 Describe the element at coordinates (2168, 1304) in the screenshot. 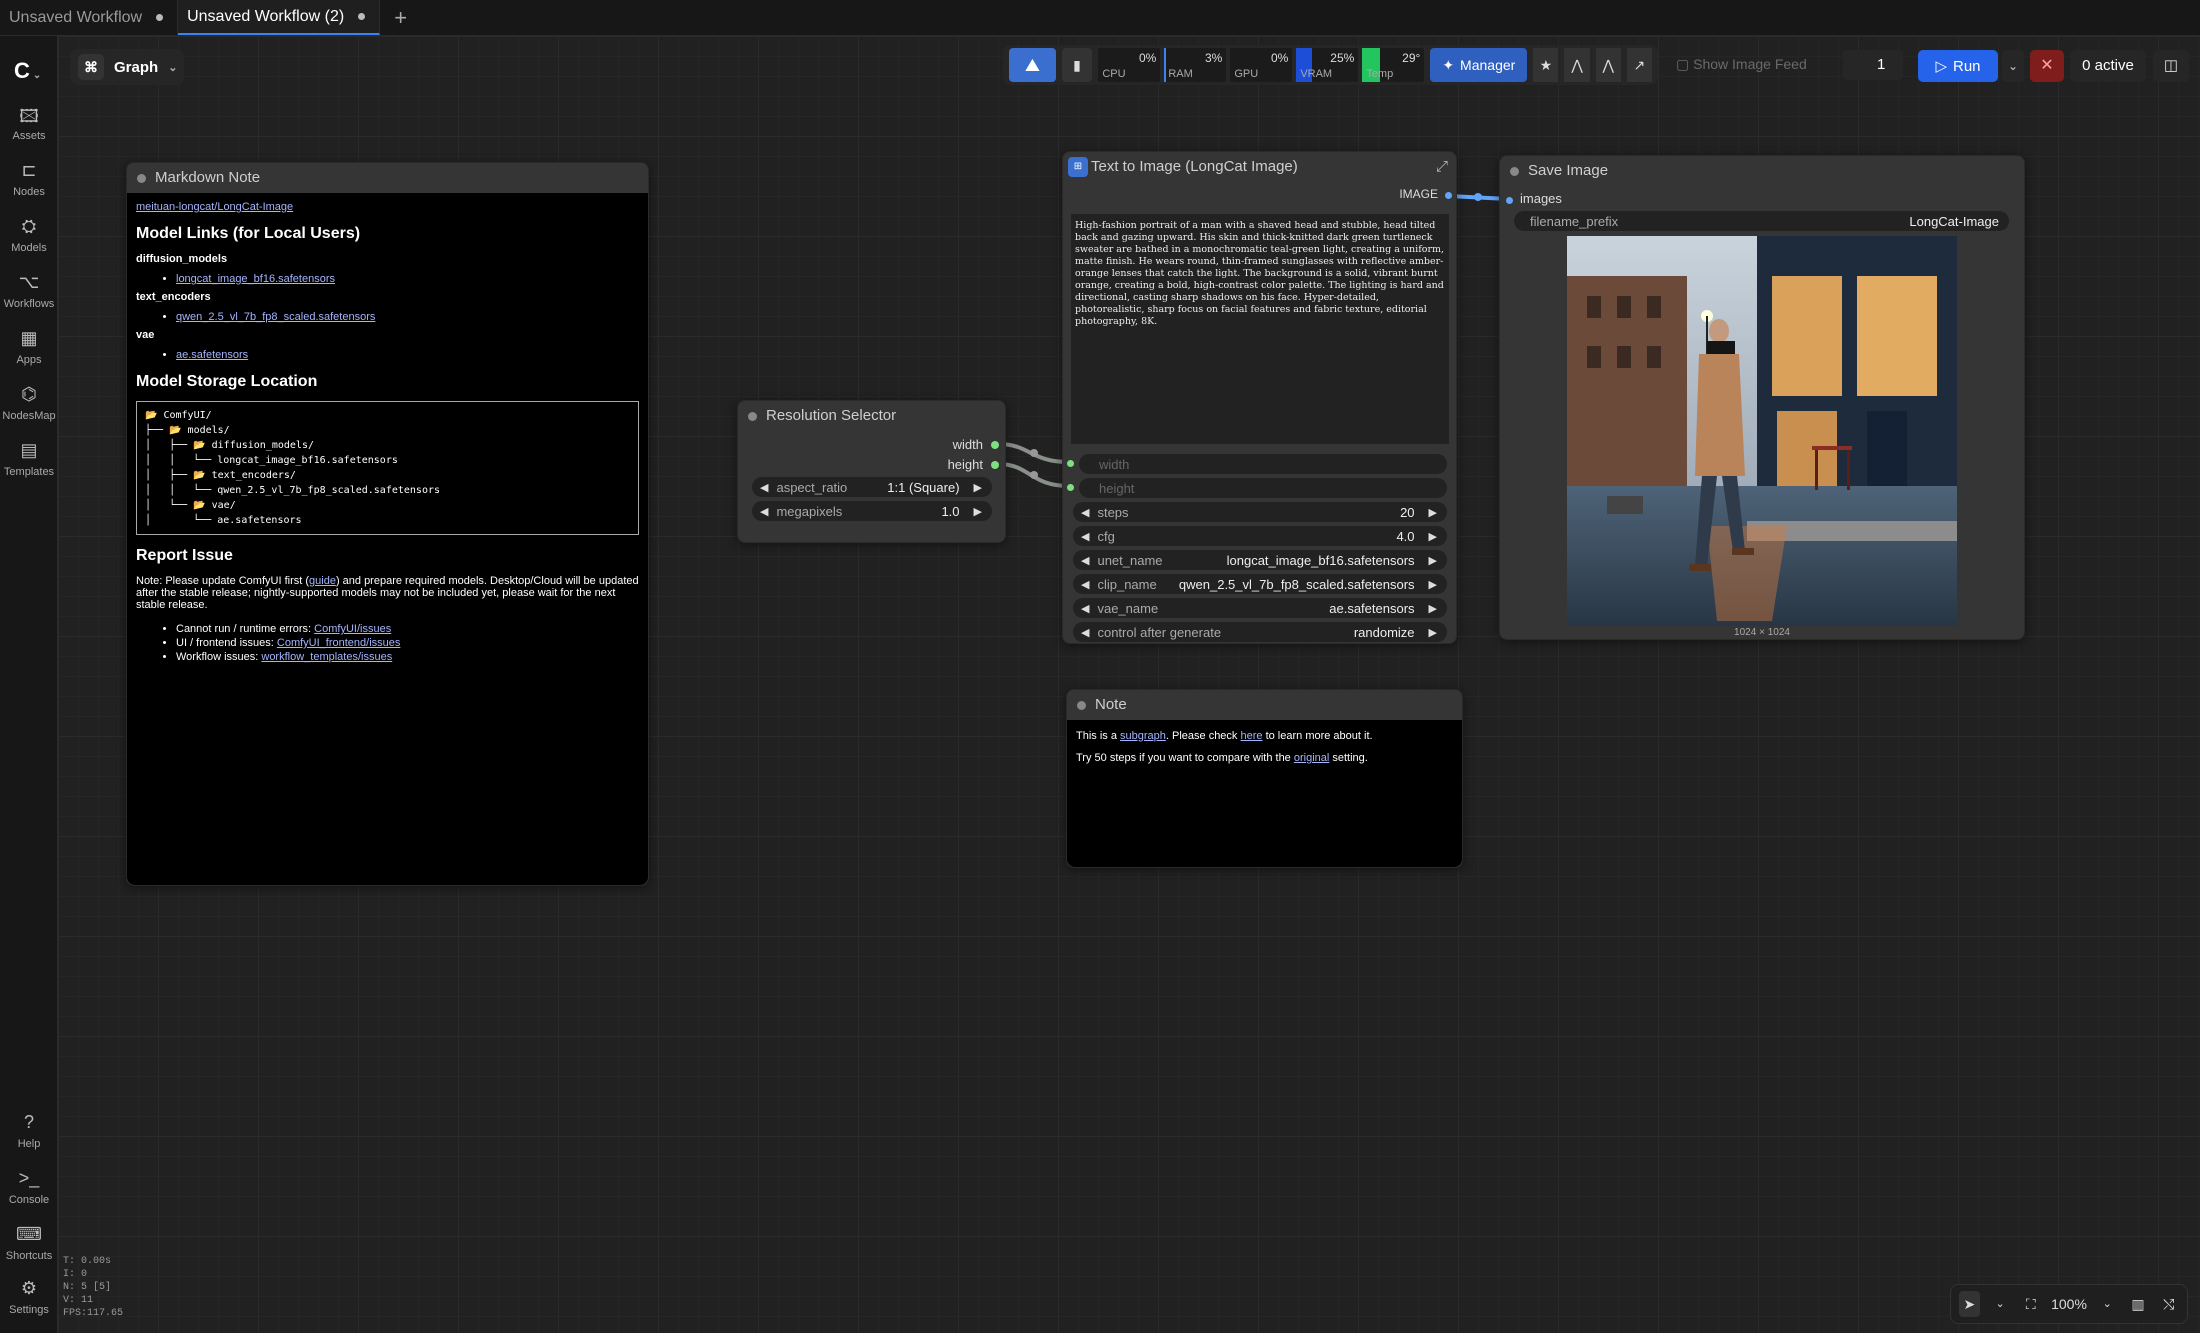

I see `hide-links-icon: ⤭` at that location.